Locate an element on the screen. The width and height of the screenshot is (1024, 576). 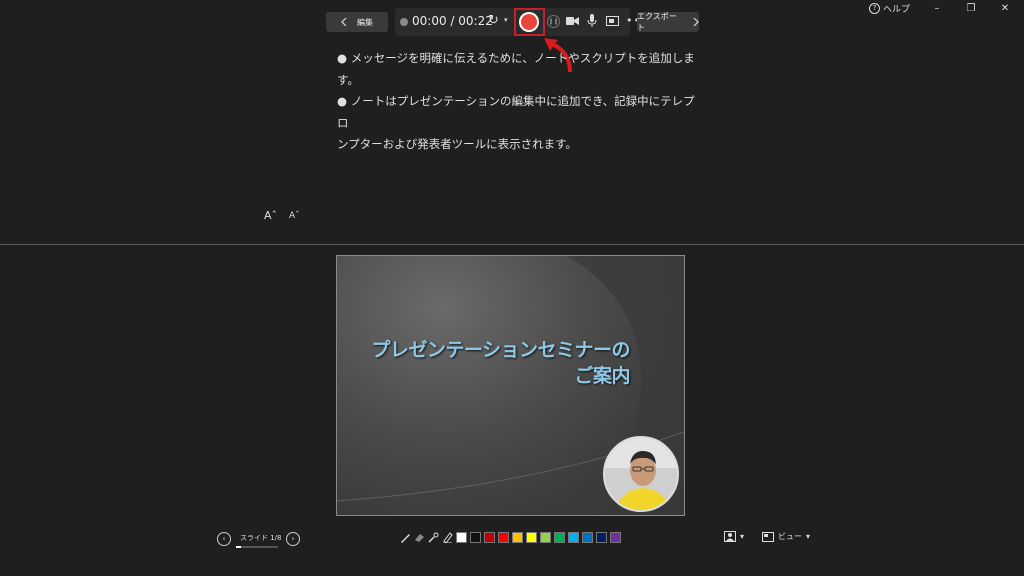
recording-status-dot is located at coordinates (404, 22).